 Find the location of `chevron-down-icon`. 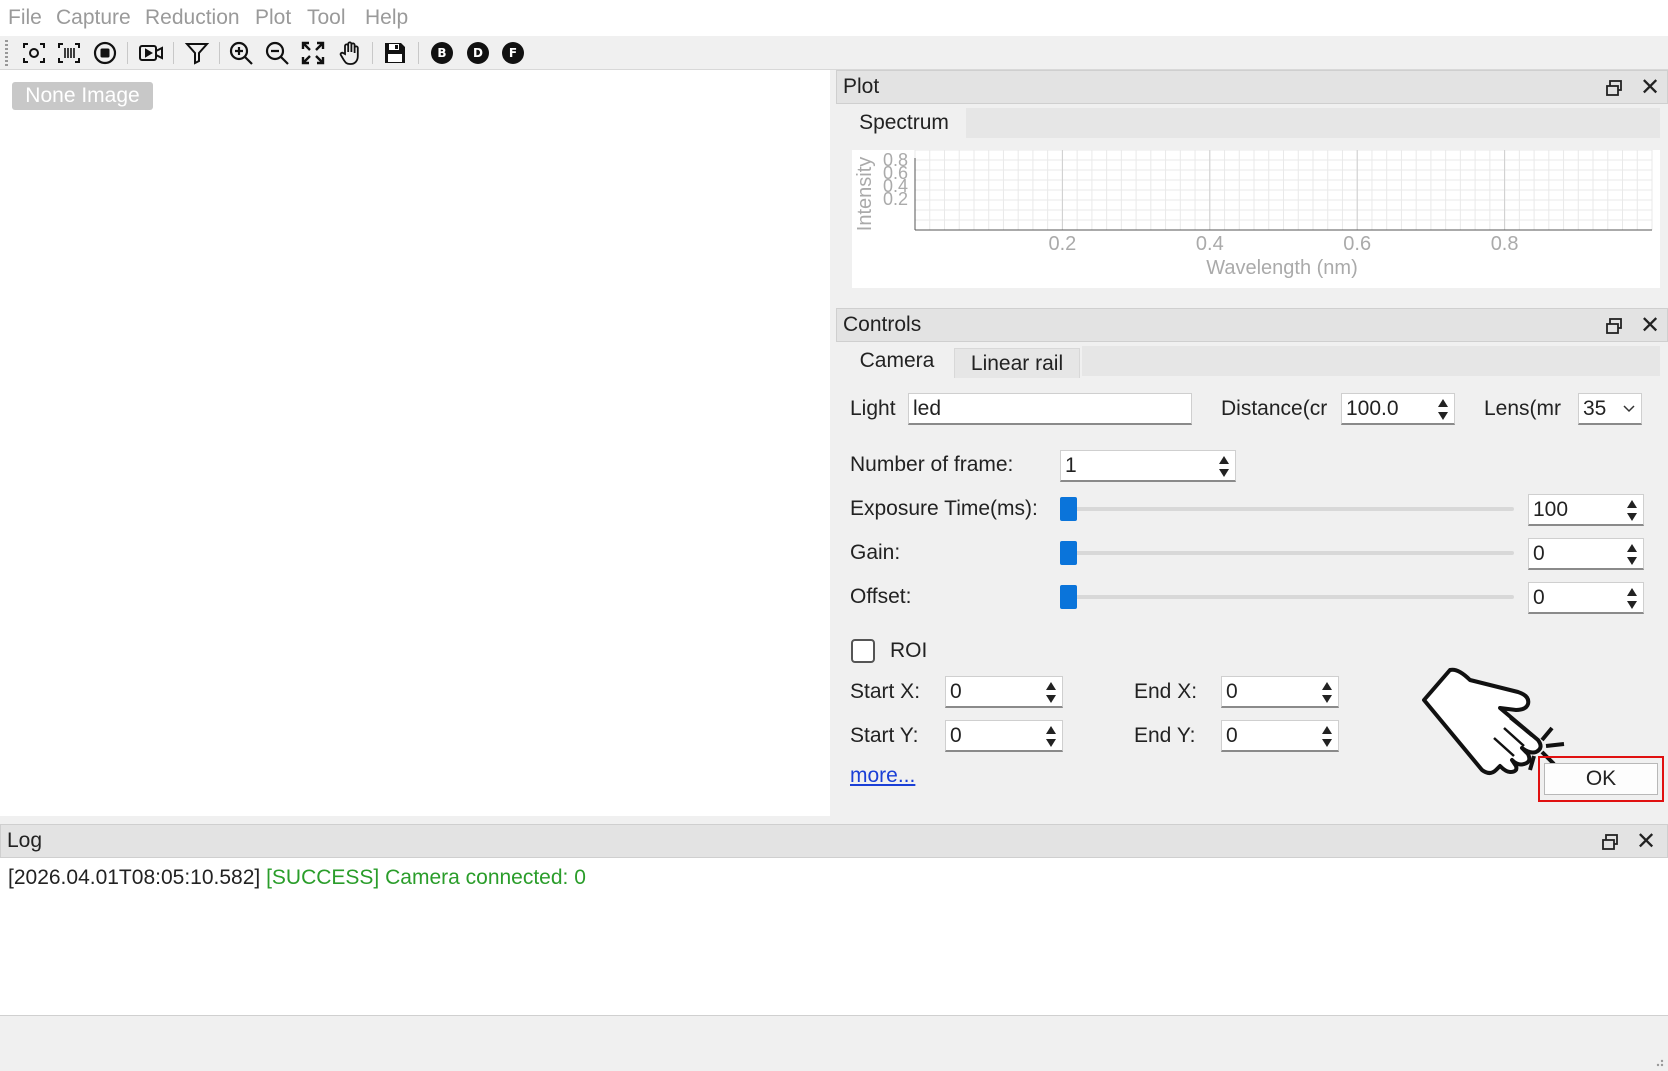

chevron-down-icon is located at coordinates (1629, 409).